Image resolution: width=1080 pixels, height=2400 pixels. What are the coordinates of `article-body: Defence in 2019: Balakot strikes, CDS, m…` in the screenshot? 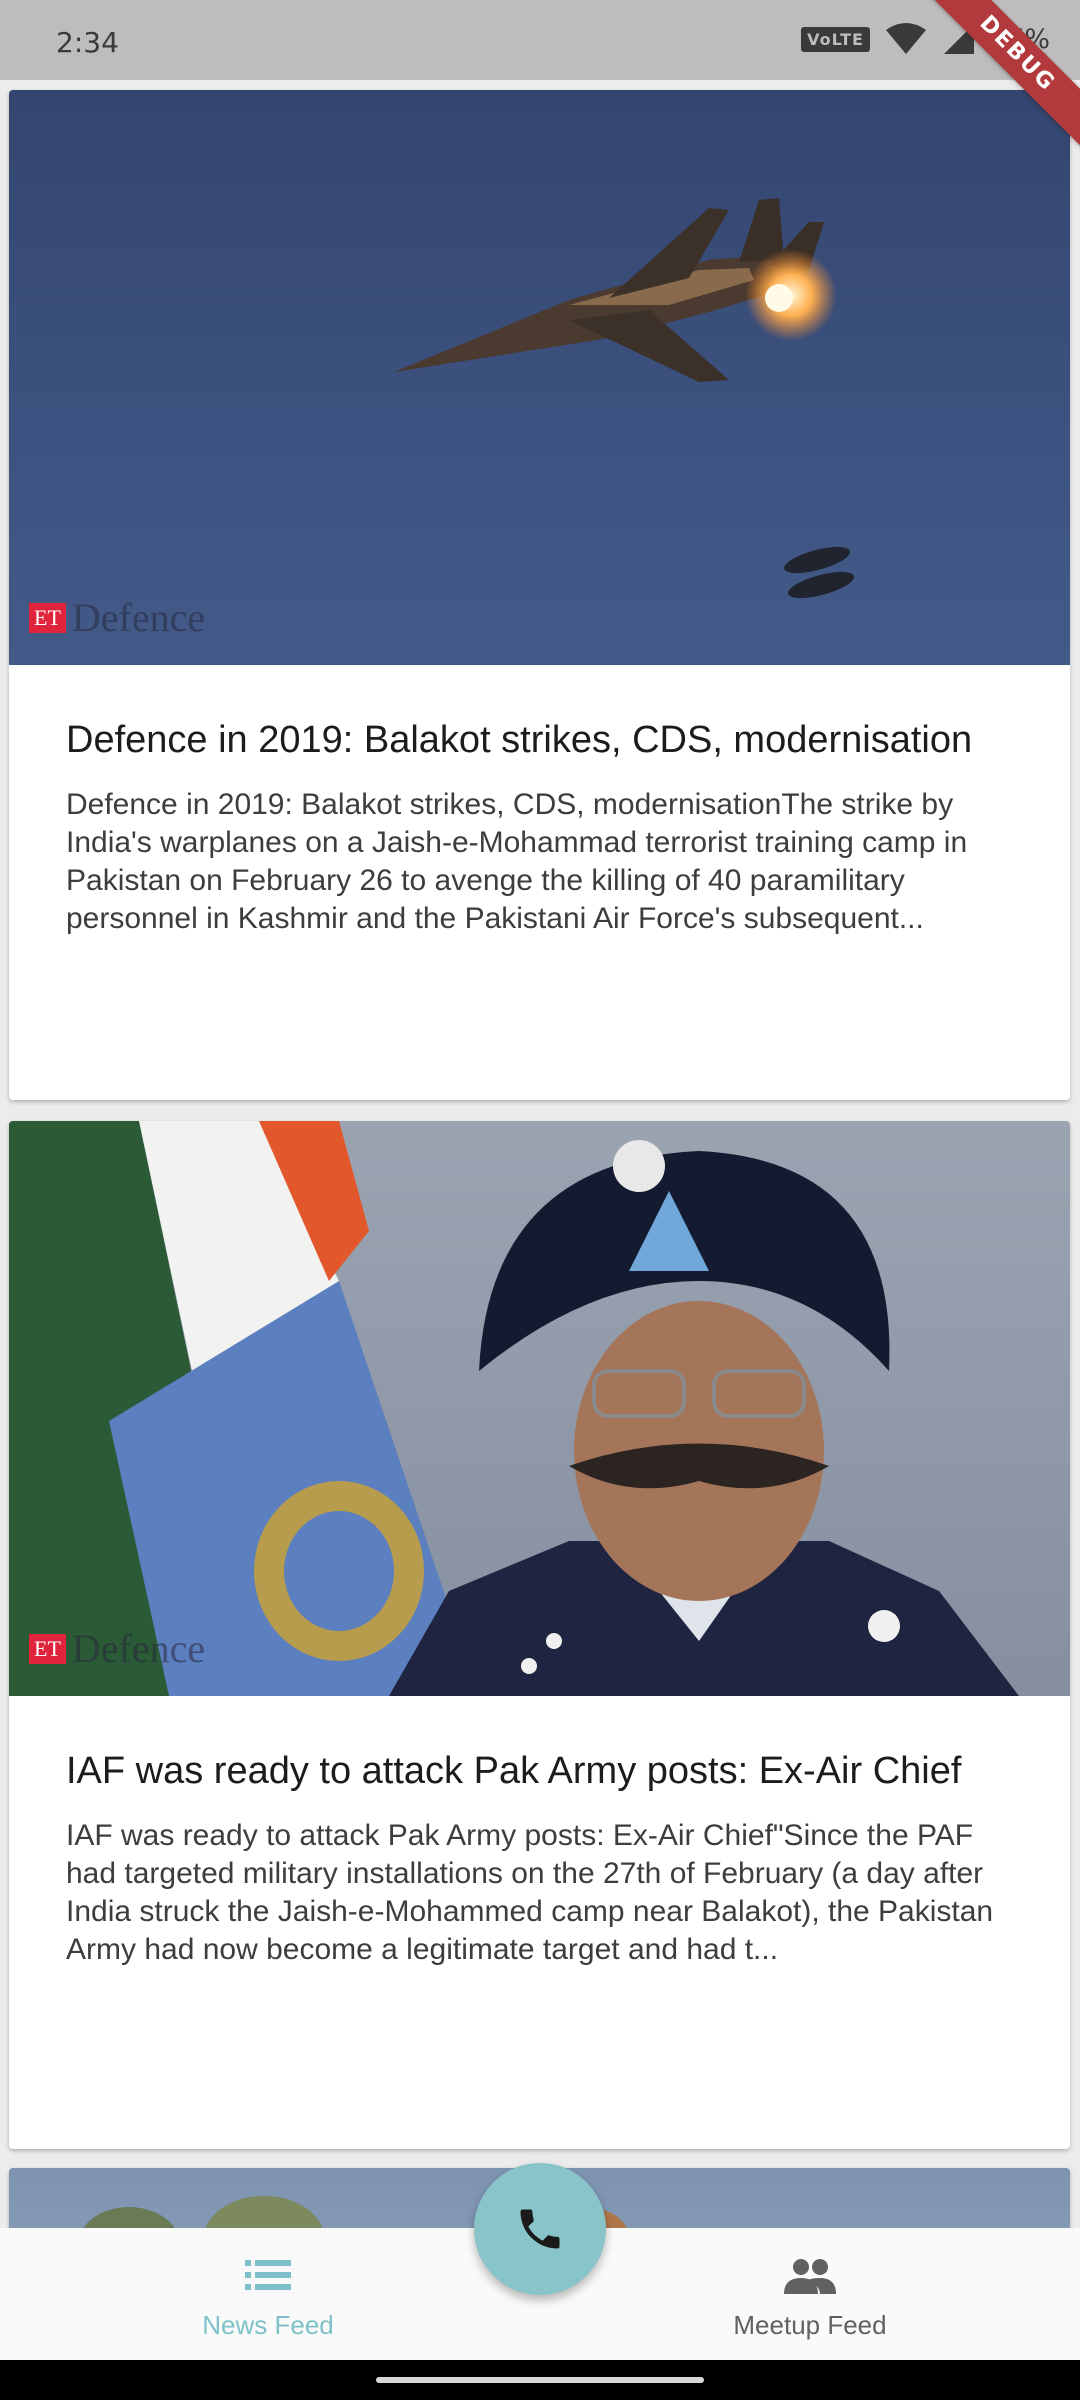 It's located at (539, 801).